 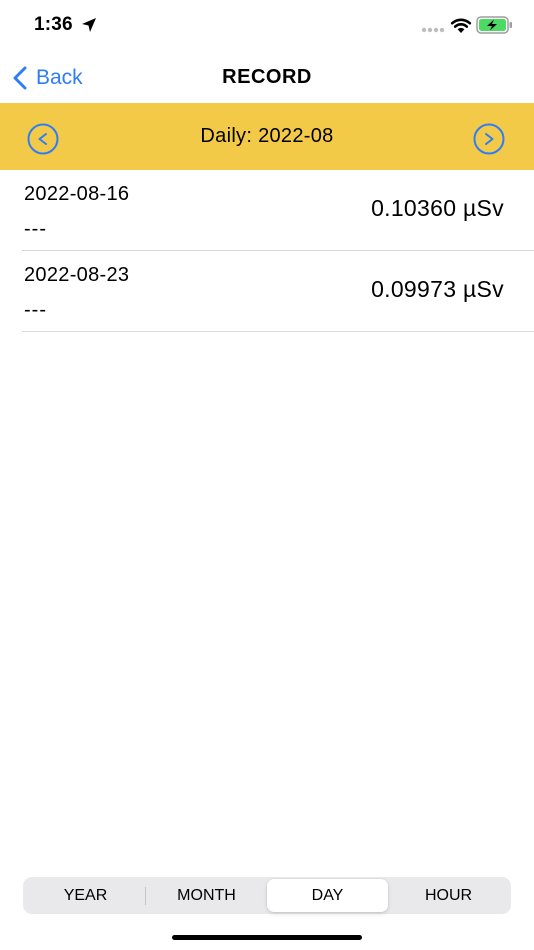 What do you see at coordinates (53, 24) in the screenshot?
I see `status-time: 1:36` at bounding box center [53, 24].